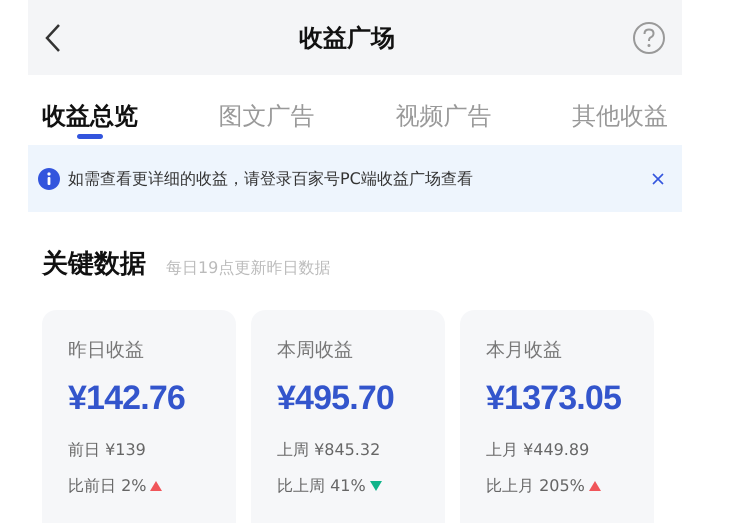  Describe the element at coordinates (49, 179) in the screenshot. I see `info-icon` at that location.